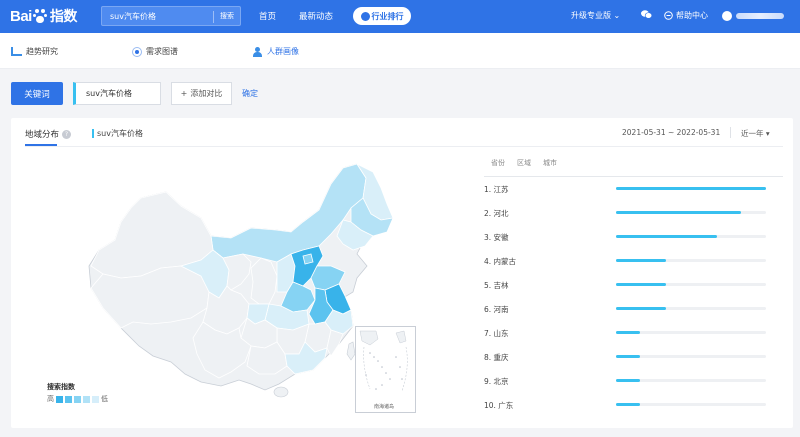  Describe the element at coordinates (633, 386) in the screenshot. I see `ranking-row: 9. 北京` at that location.